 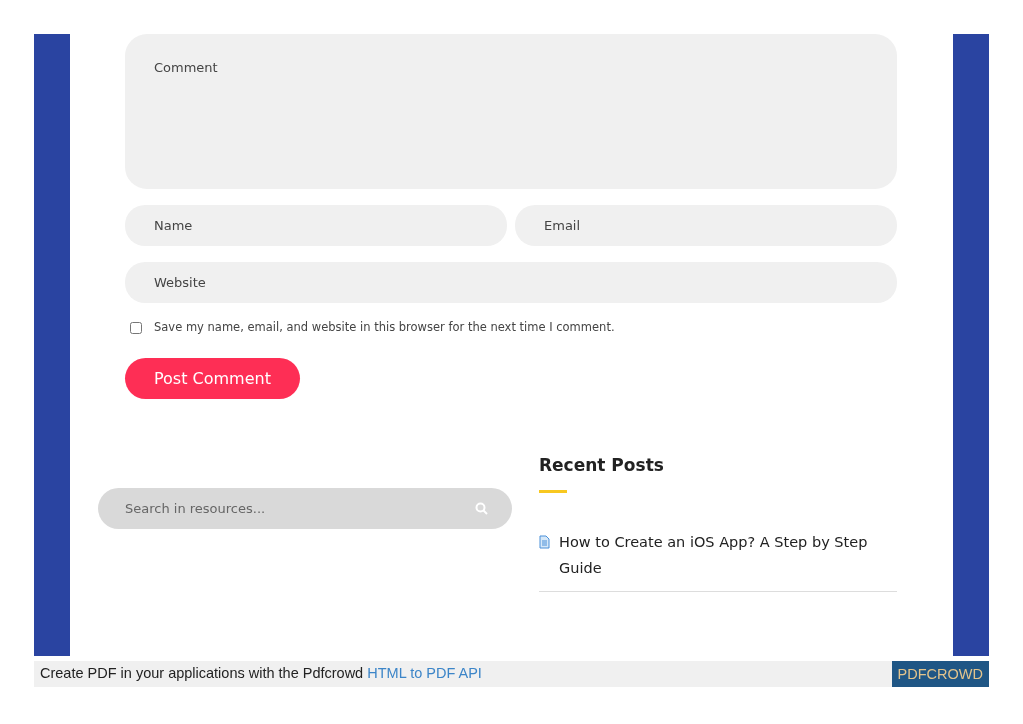 I want to click on name-field: Name, so click(x=316, y=225).